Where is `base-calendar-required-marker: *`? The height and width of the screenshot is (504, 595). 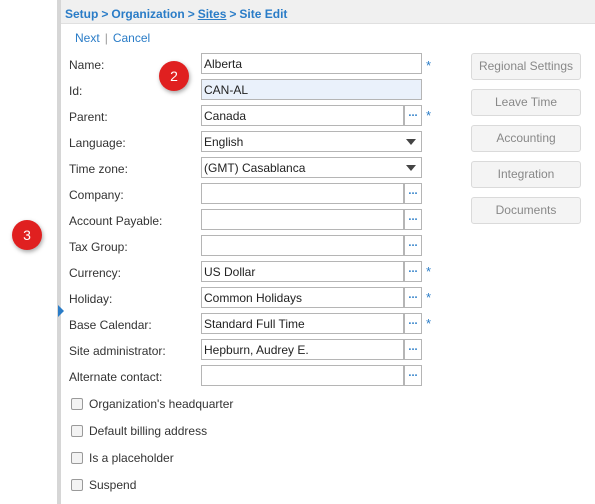
base-calendar-required-marker: * is located at coordinates (429, 323).